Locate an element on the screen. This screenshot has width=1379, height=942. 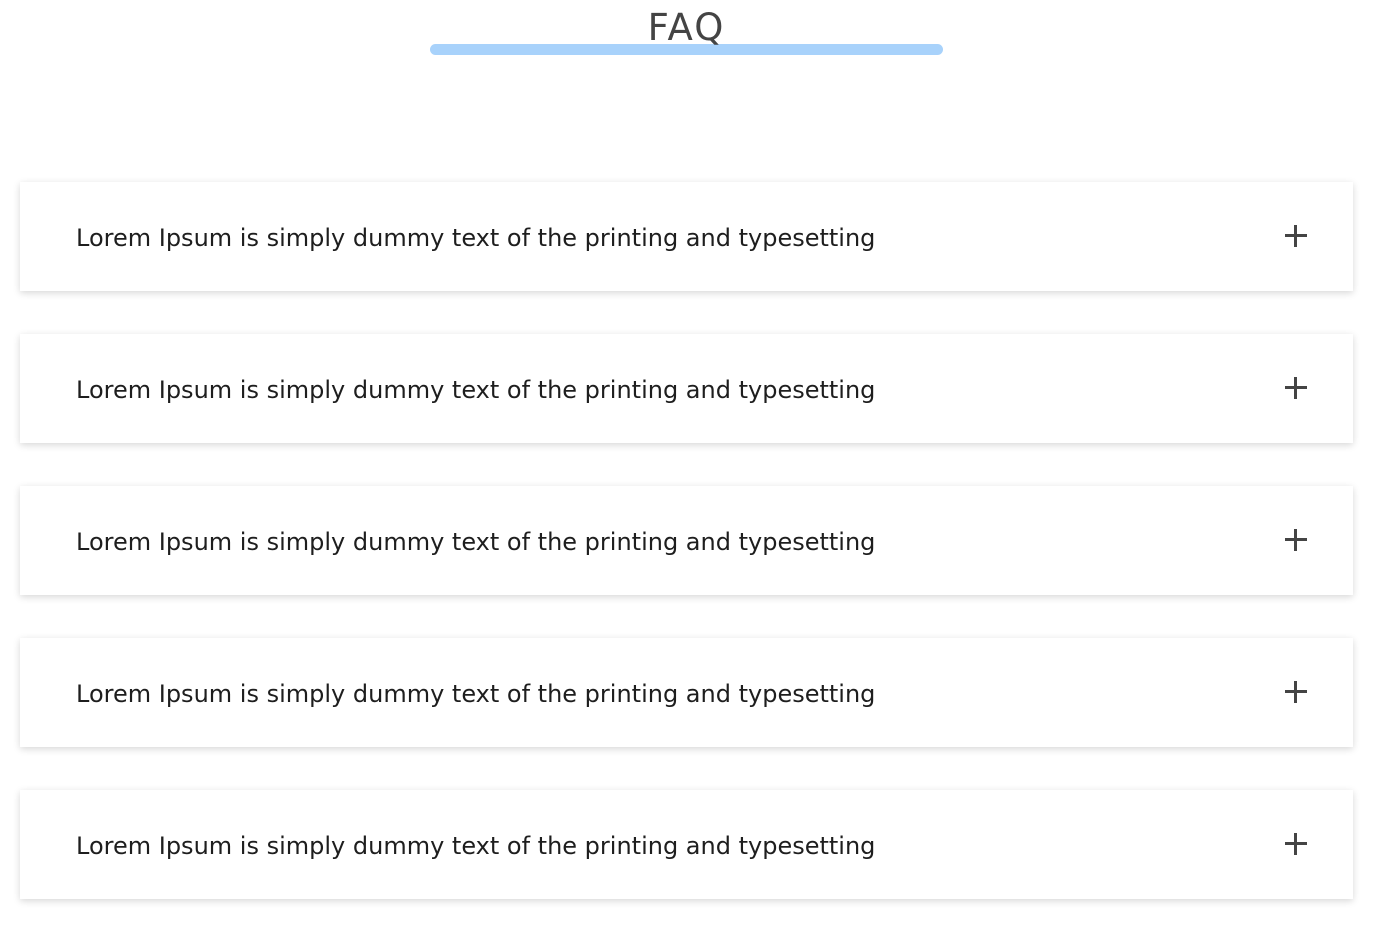
page-title: FAQ is located at coordinates (686, 27).